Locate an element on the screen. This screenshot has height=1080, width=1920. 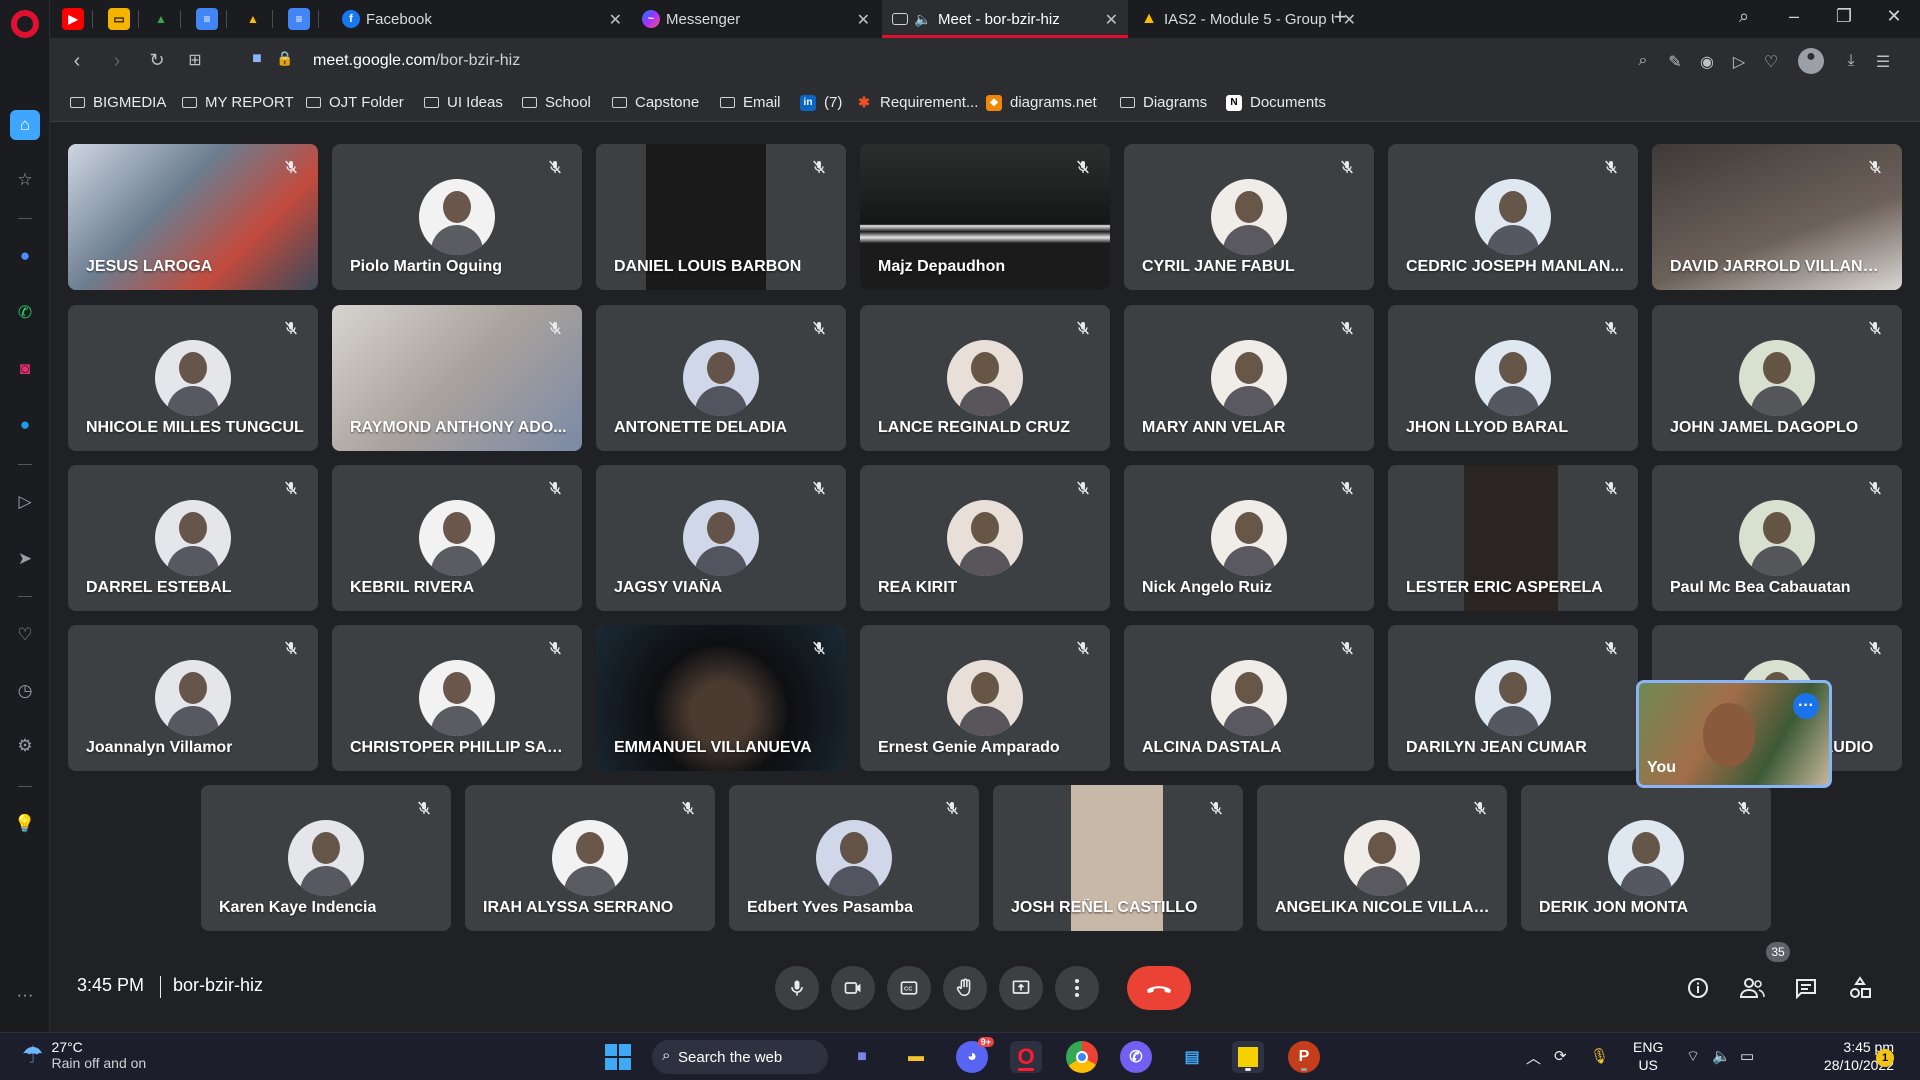
settings-icon: ⚙ is located at coordinates (25, 746).